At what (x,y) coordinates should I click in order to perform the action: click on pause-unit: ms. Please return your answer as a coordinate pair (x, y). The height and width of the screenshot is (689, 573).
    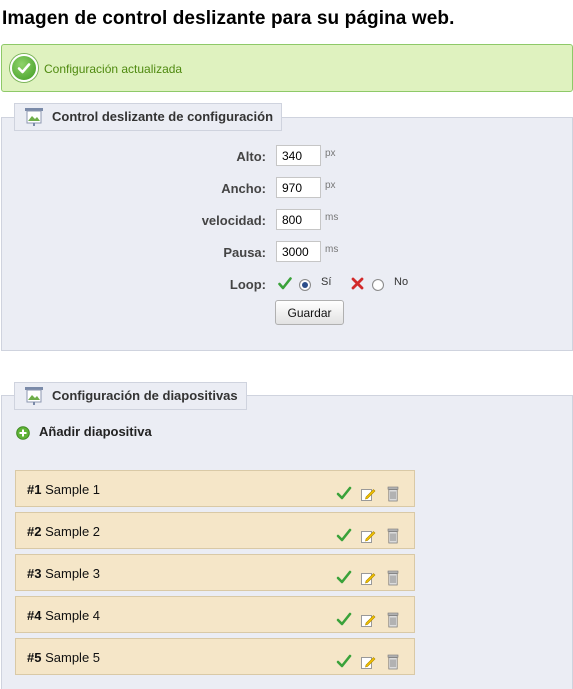
    Looking at the image, I should click on (332, 249).